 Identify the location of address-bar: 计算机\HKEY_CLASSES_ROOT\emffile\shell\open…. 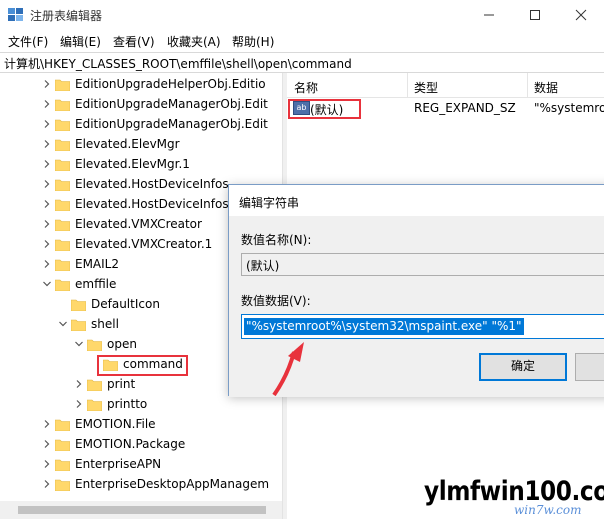
(302, 62).